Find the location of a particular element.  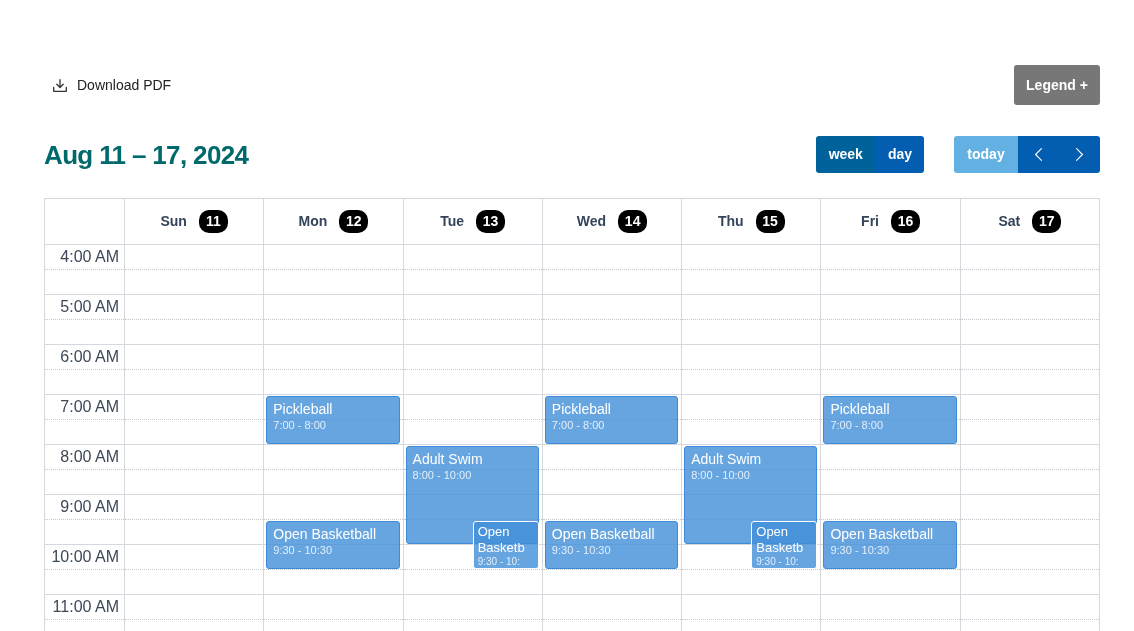

time-label: 7:00 AM is located at coordinates (89, 407).